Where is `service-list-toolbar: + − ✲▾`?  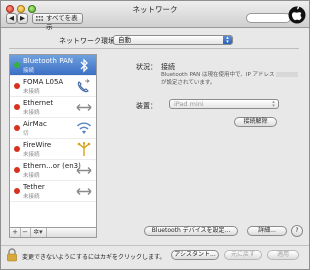
service-list-toolbar: + − ✲▾ is located at coordinates (53, 233).